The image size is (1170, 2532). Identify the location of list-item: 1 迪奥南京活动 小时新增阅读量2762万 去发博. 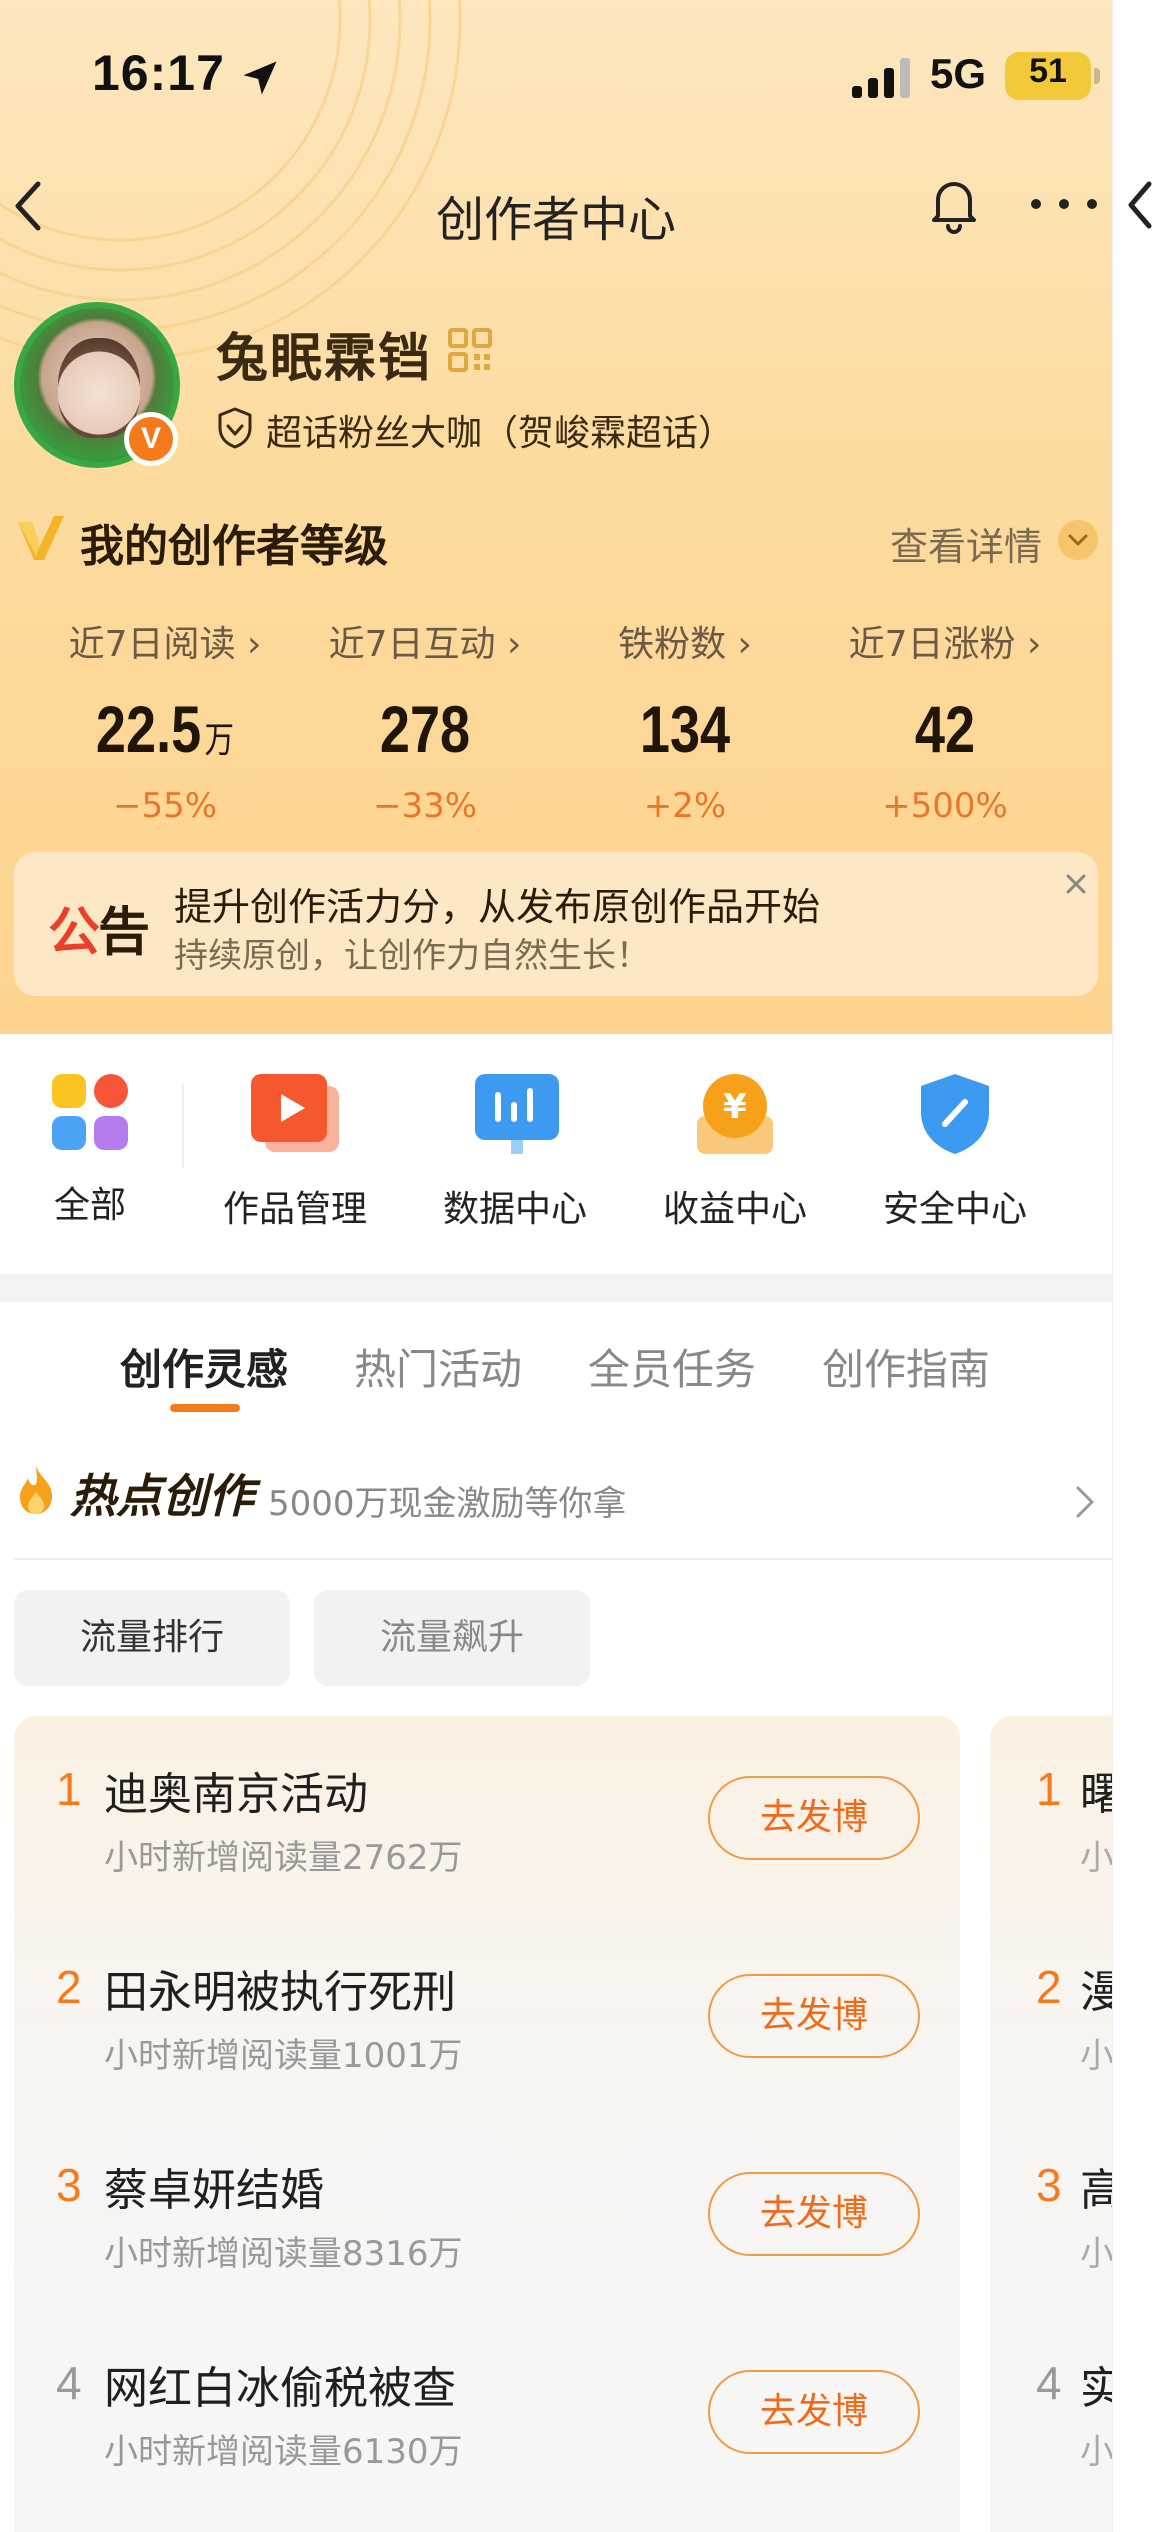
(487, 1815).